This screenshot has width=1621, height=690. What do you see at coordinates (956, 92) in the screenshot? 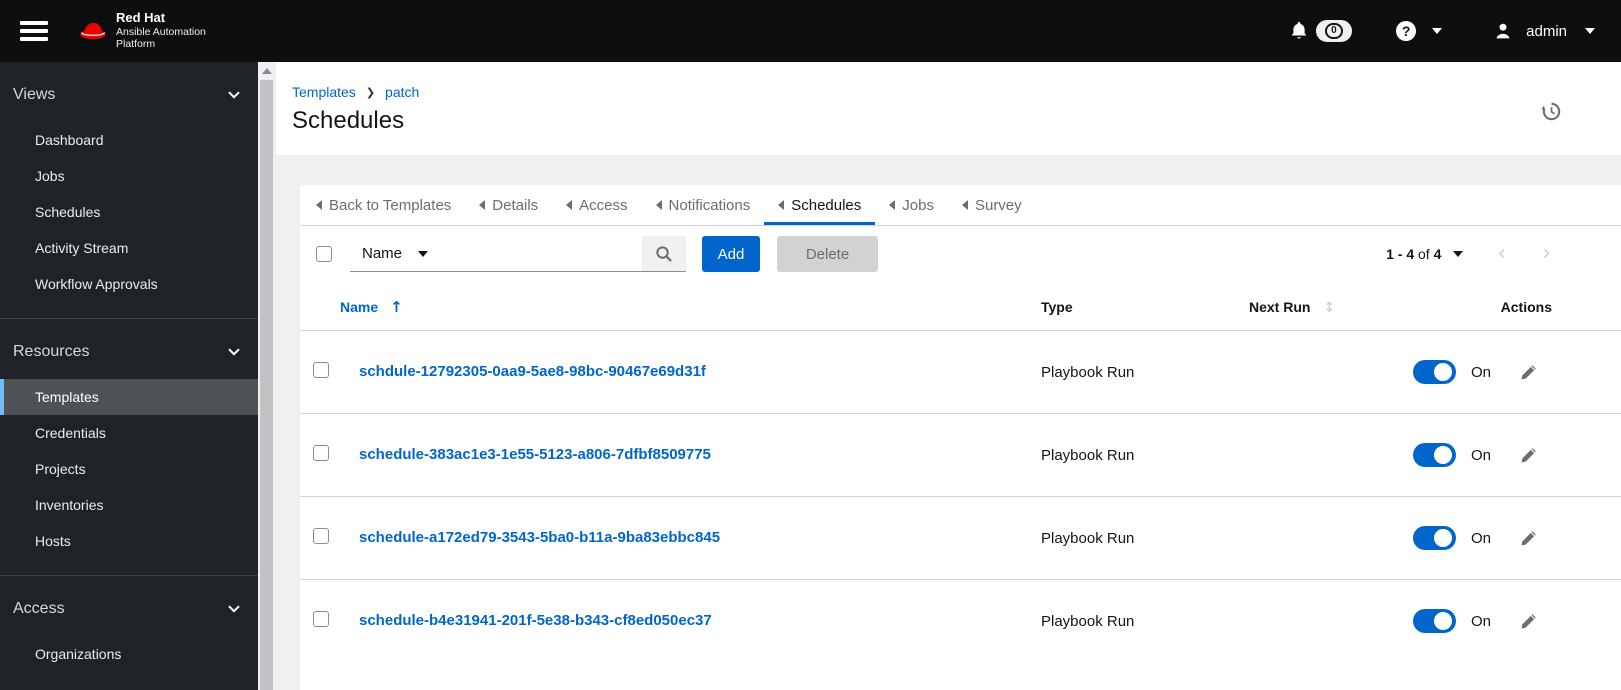
I see `breadcrumb: Templates ❯ patch` at bounding box center [956, 92].